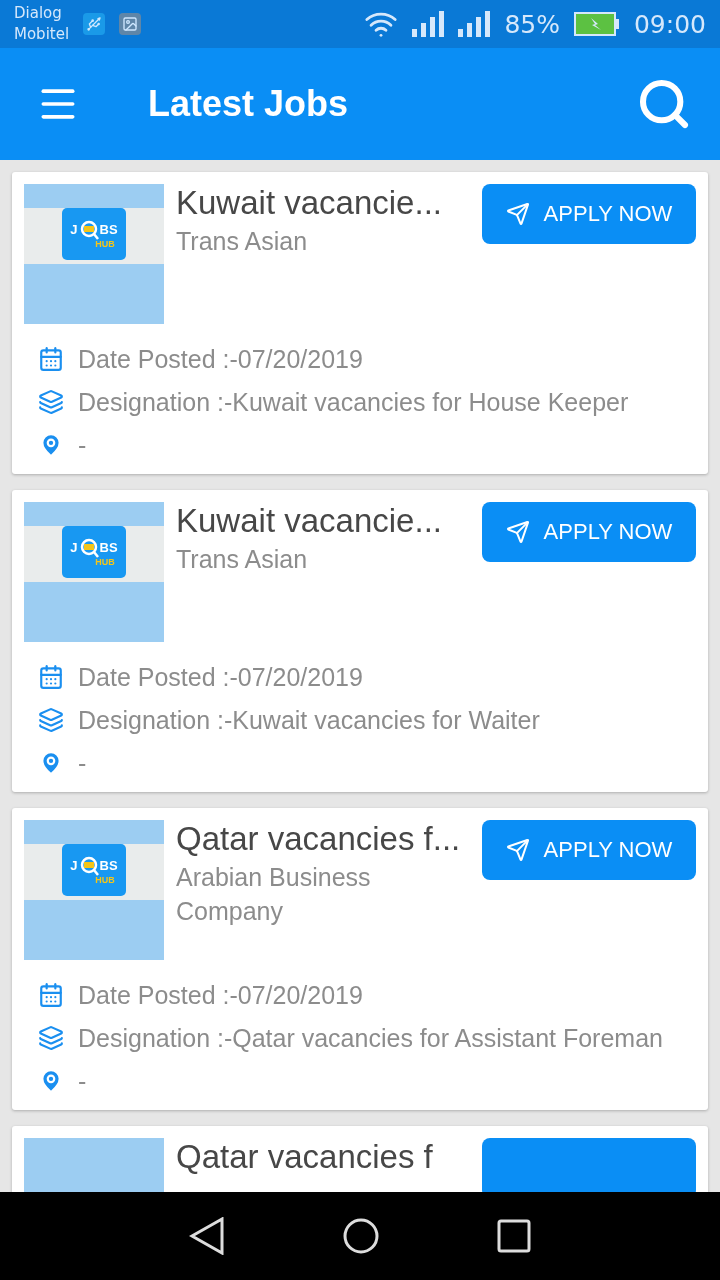 This screenshot has width=720, height=1280. I want to click on clock: 09:00, so click(669, 24).